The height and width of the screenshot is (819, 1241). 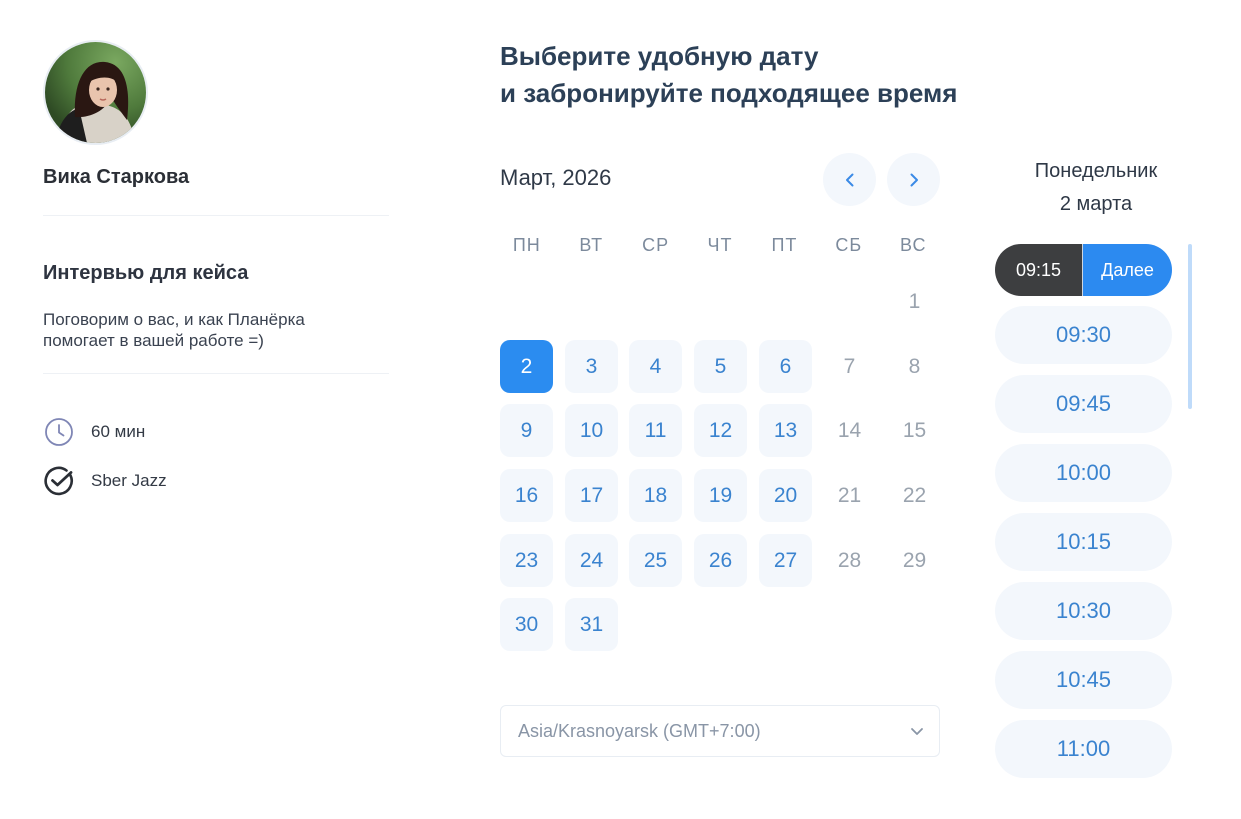 I want to click on time-slot: 11:00, so click(x=1083, y=749).